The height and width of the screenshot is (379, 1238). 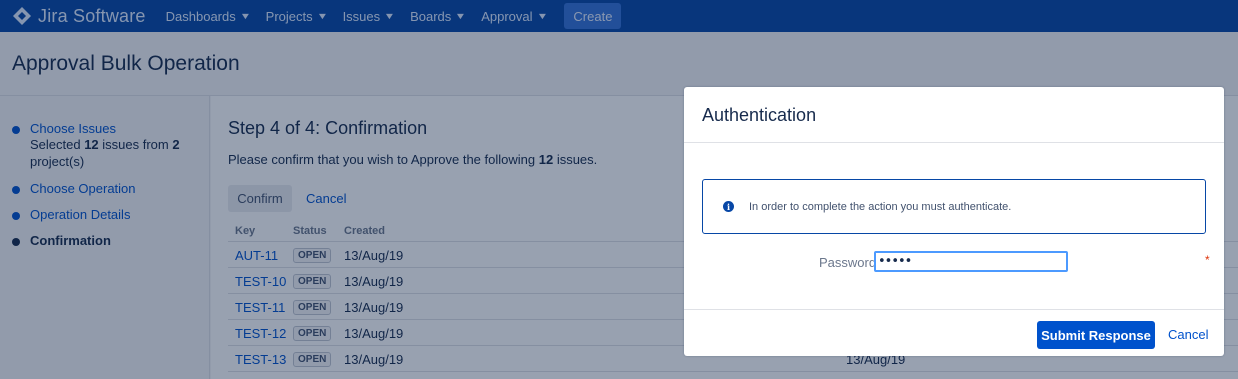 What do you see at coordinates (954, 332) in the screenshot?
I see `dialog-footer: Submit Response Cancel` at bounding box center [954, 332].